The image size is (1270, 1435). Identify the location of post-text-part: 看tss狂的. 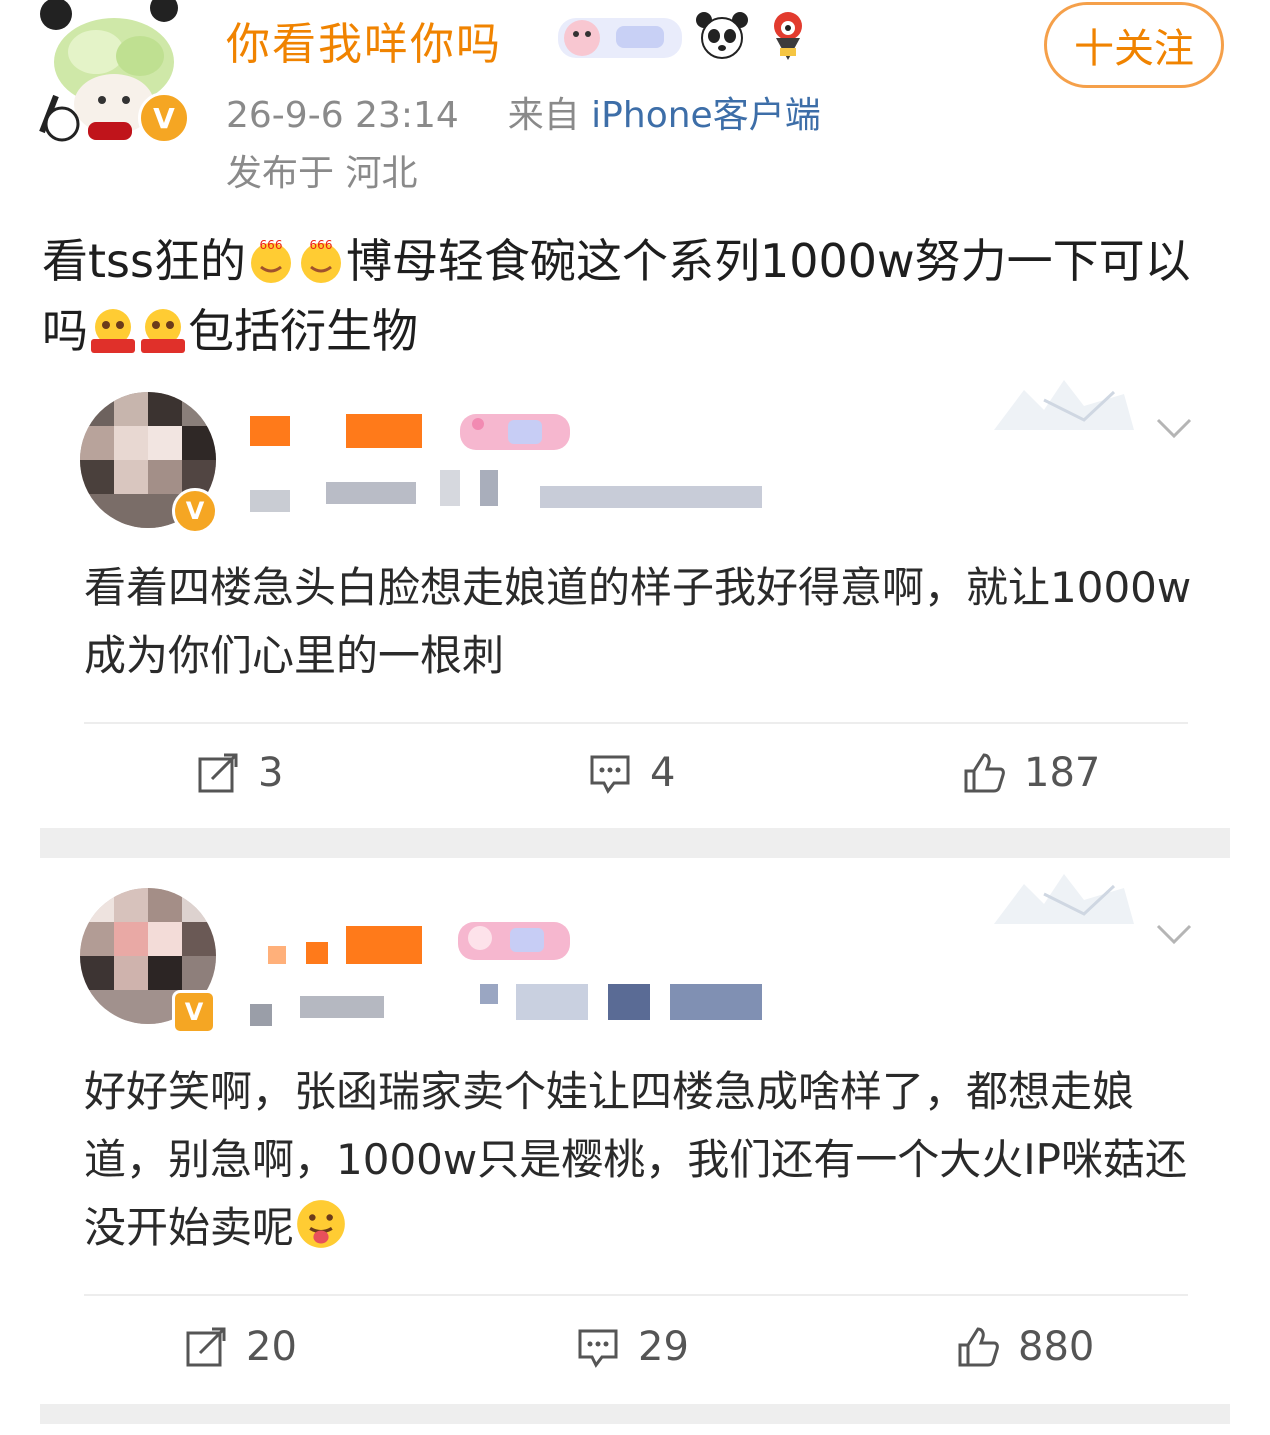
(144, 261).